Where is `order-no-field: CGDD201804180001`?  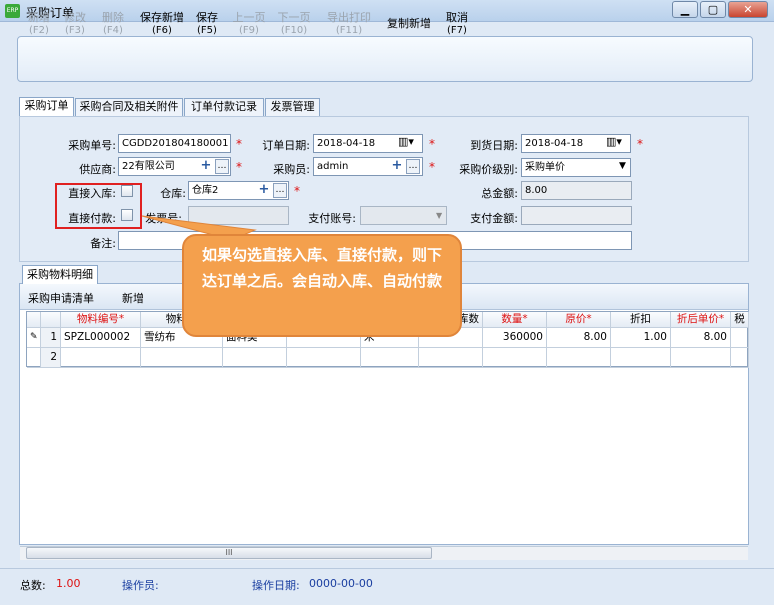
order-no-field: CGDD201804180001 is located at coordinates (174, 143).